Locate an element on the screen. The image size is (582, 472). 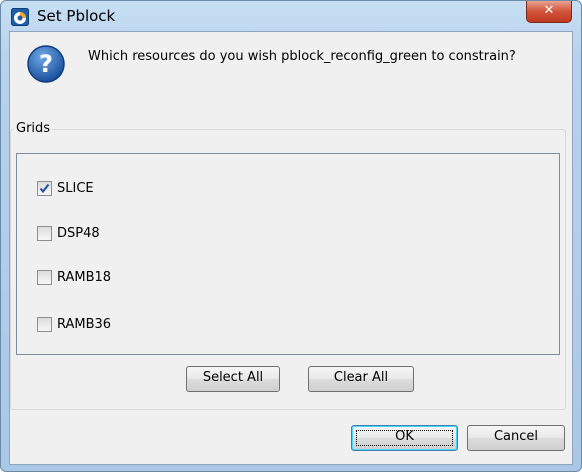
check-icon is located at coordinates (44, 188).